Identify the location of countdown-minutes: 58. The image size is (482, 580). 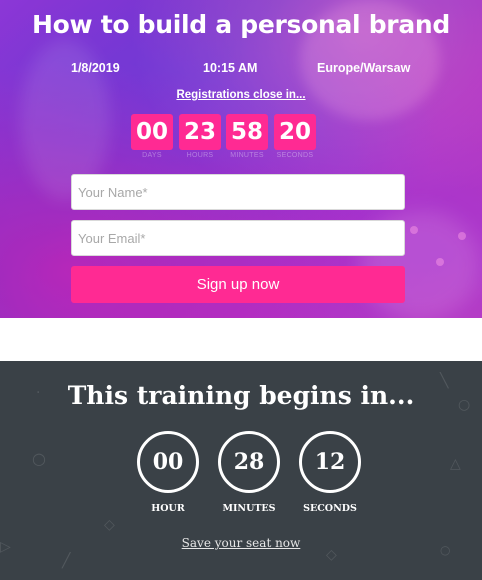
(247, 132).